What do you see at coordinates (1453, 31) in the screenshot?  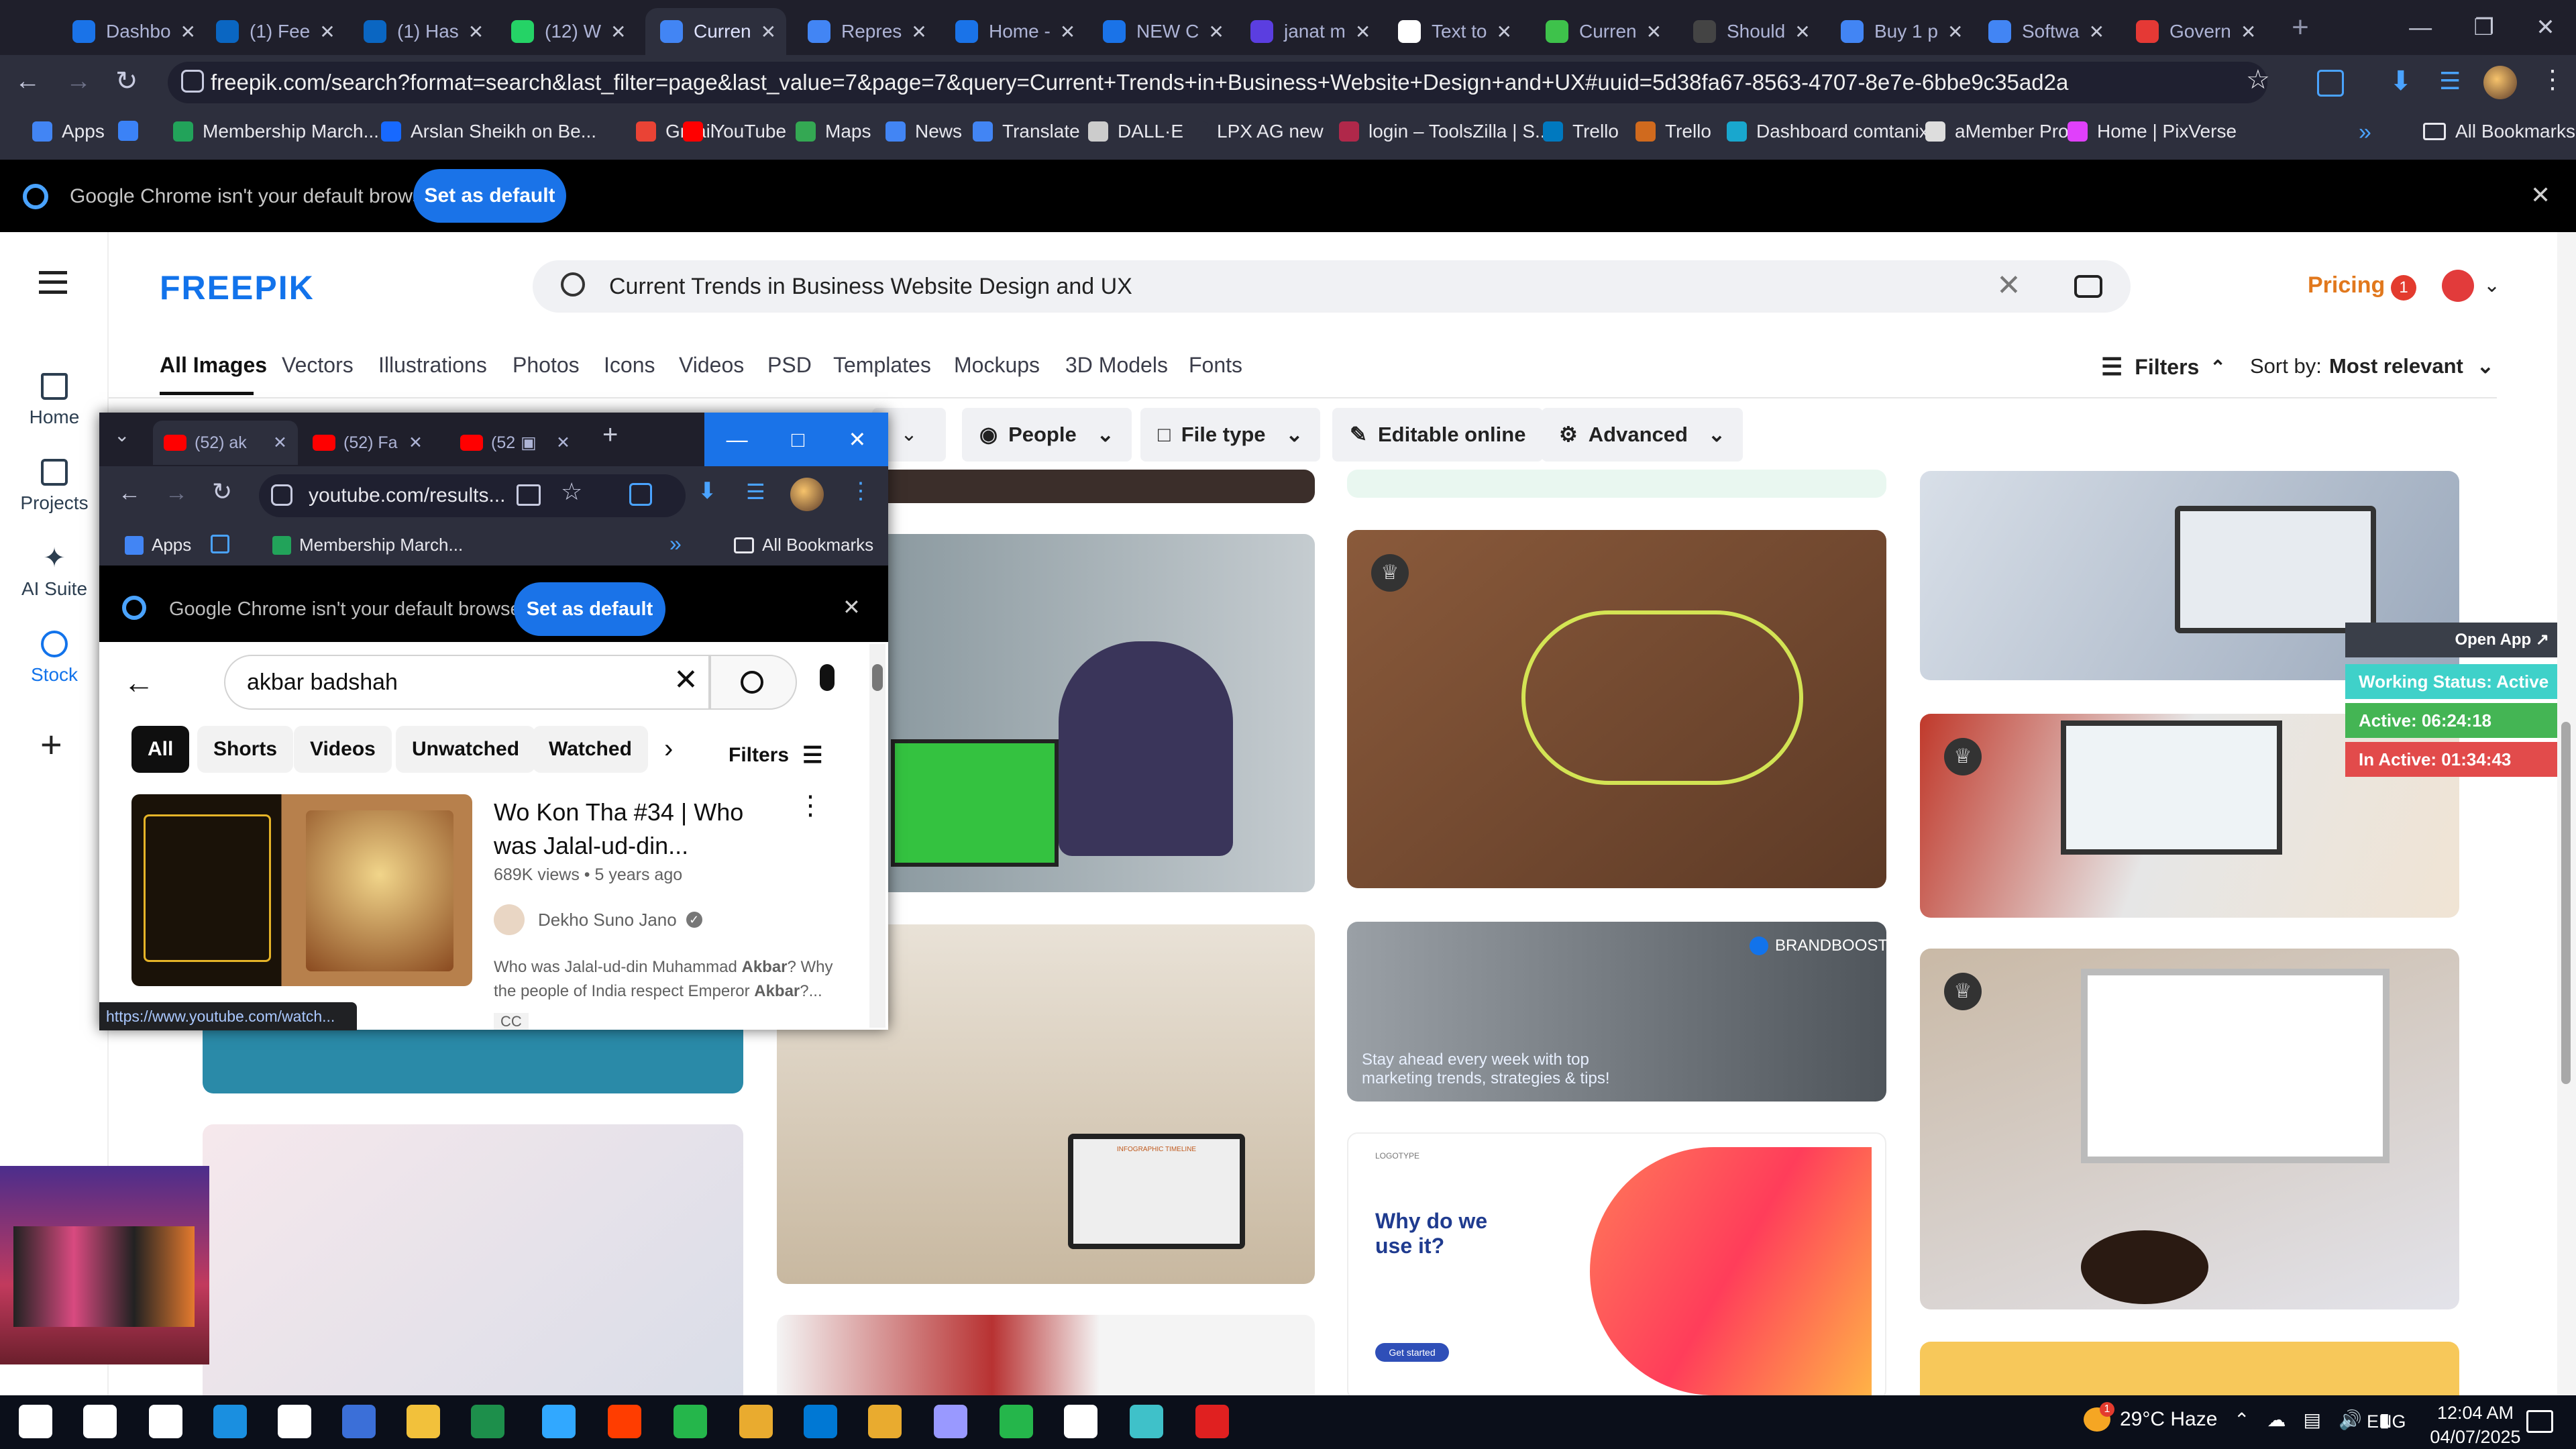 I see `browser-tab: Text to ✕` at bounding box center [1453, 31].